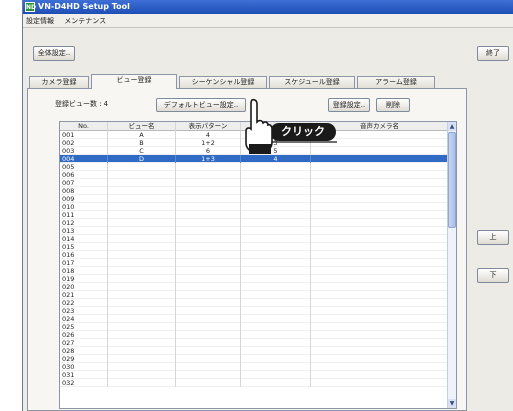 The width and height of the screenshot is (513, 411). I want to click on table-row: 032, so click(254, 383).